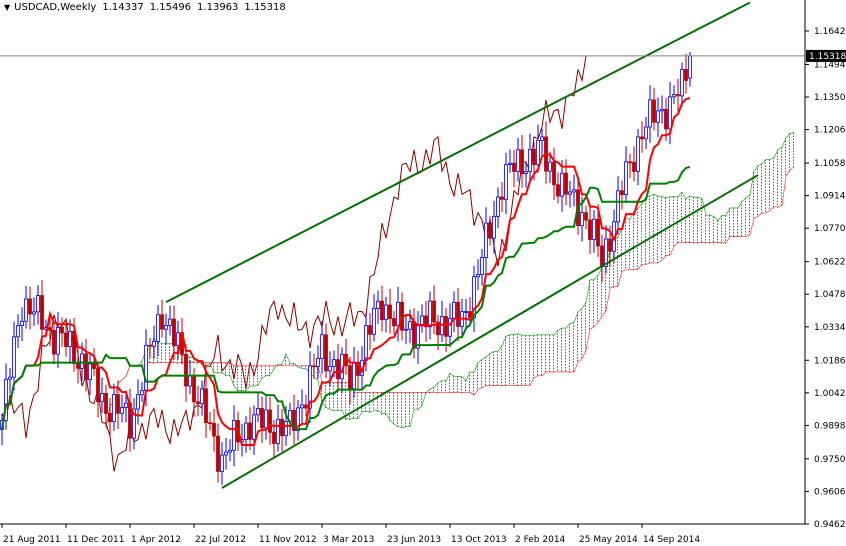  What do you see at coordinates (123, 7) in the screenshot?
I see `open-value: 1.14337` at bounding box center [123, 7].